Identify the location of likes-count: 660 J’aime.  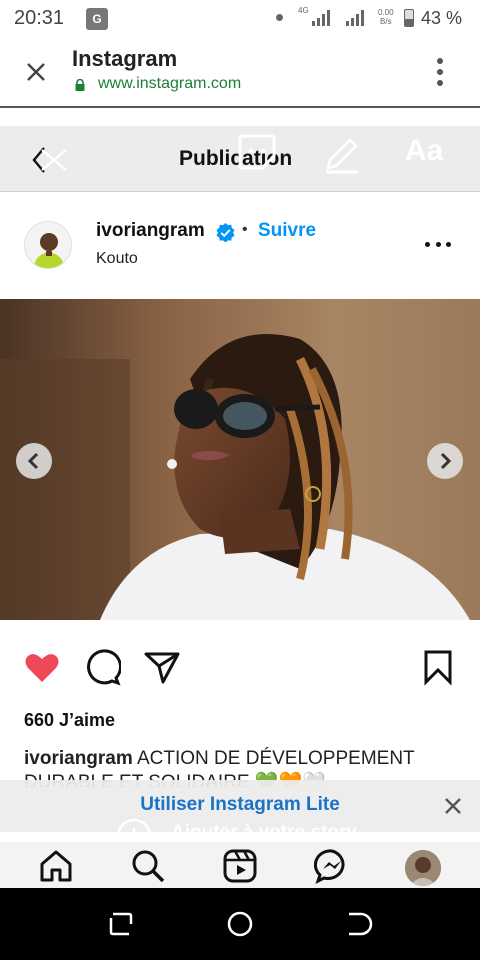
(69, 720).